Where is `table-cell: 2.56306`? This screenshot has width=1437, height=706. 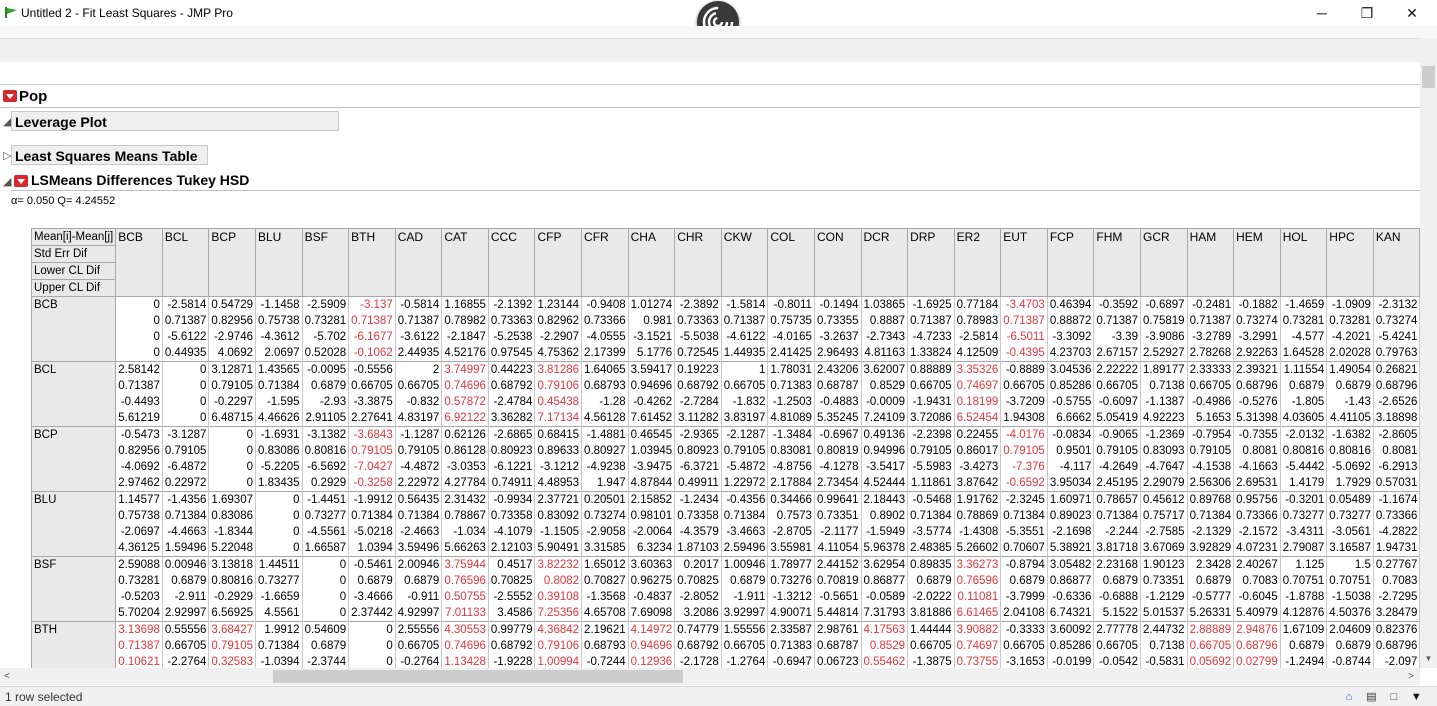 table-cell: 2.56306 is located at coordinates (1210, 483).